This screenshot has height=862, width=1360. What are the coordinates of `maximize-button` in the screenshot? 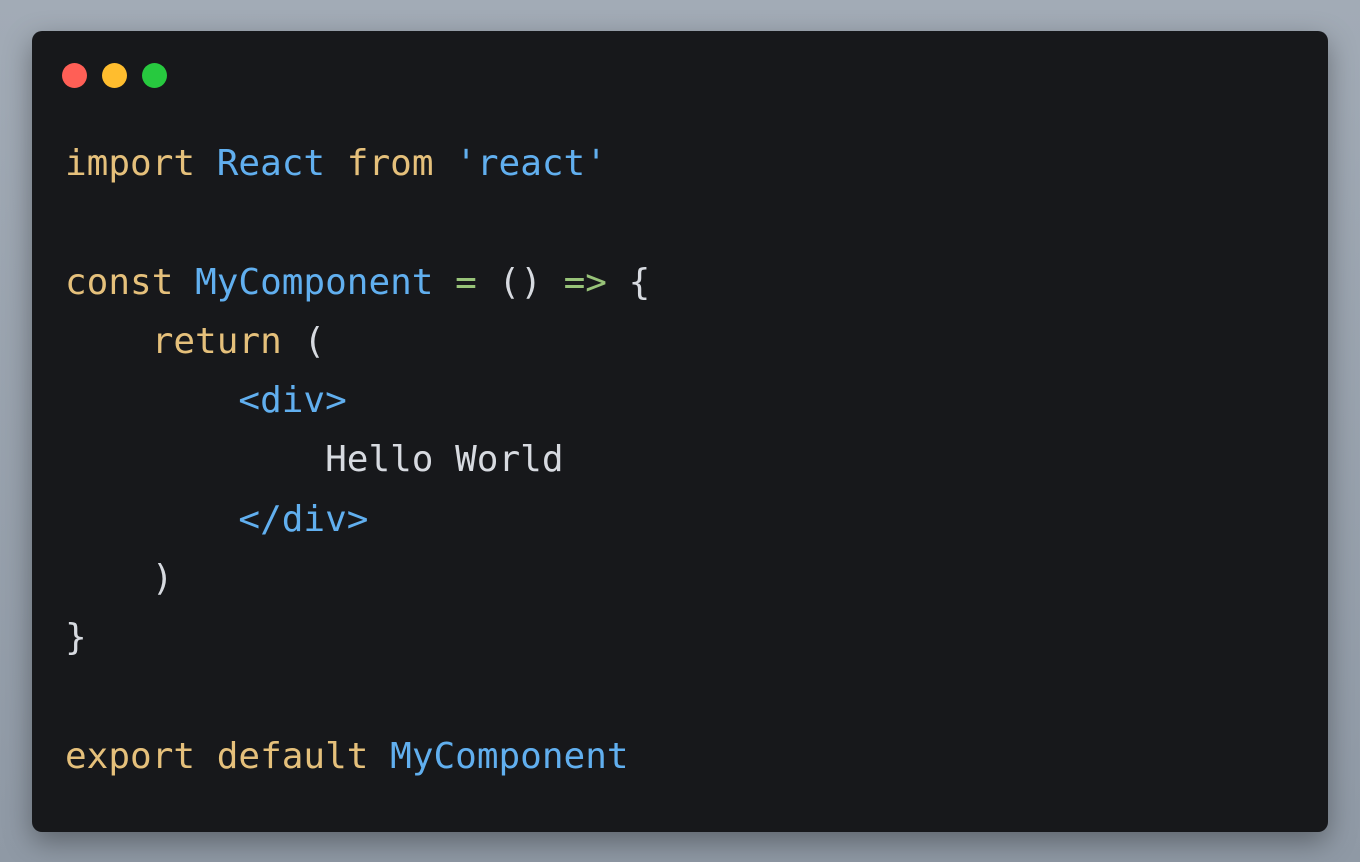 It's located at (154, 75).